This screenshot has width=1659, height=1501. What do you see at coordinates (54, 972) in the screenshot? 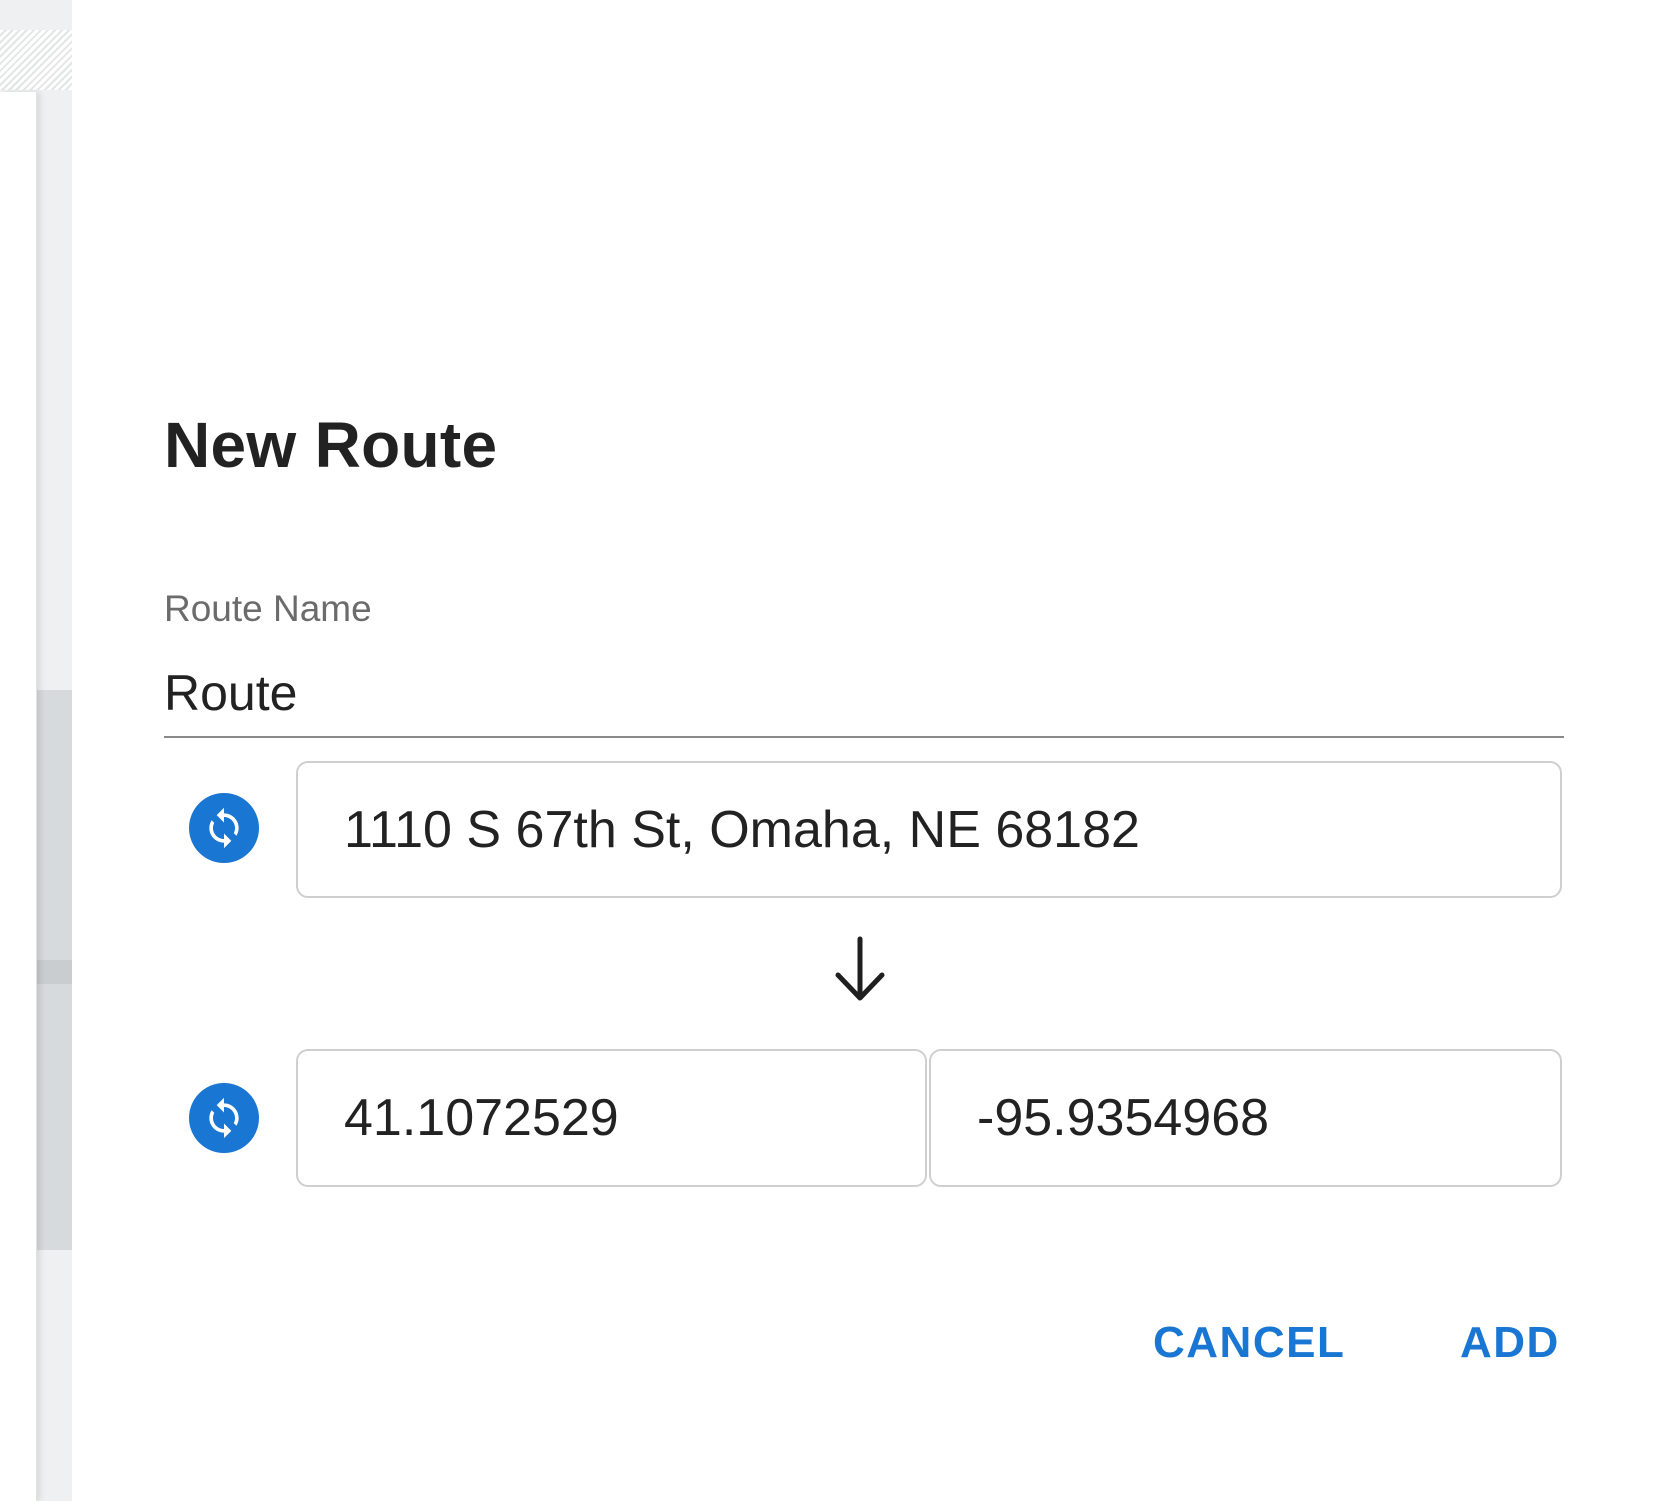
I see `map-road` at bounding box center [54, 972].